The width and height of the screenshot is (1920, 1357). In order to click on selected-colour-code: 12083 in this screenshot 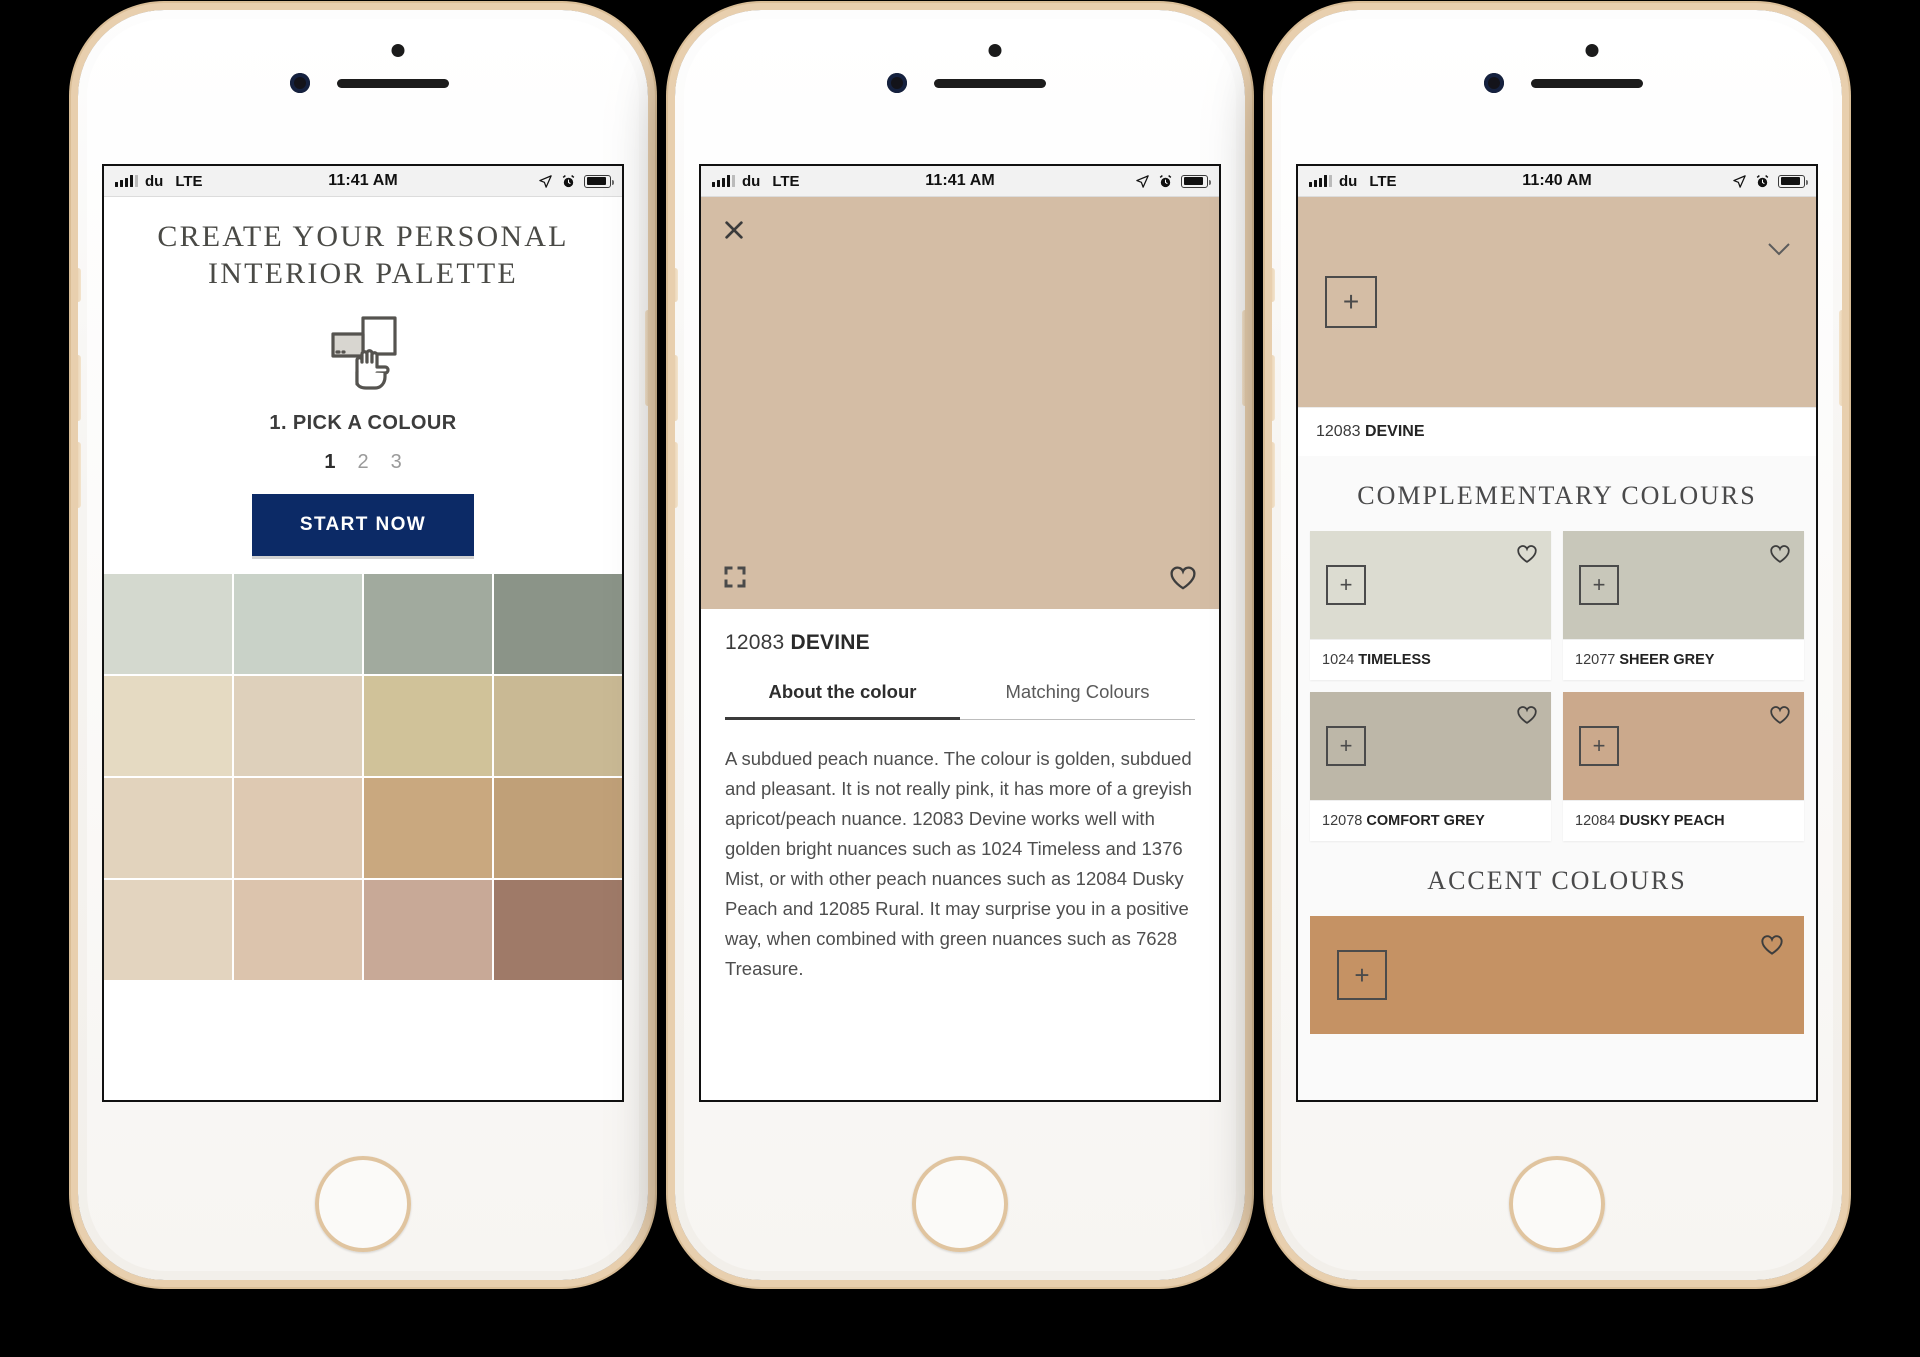, I will do `click(1338, 431)`.